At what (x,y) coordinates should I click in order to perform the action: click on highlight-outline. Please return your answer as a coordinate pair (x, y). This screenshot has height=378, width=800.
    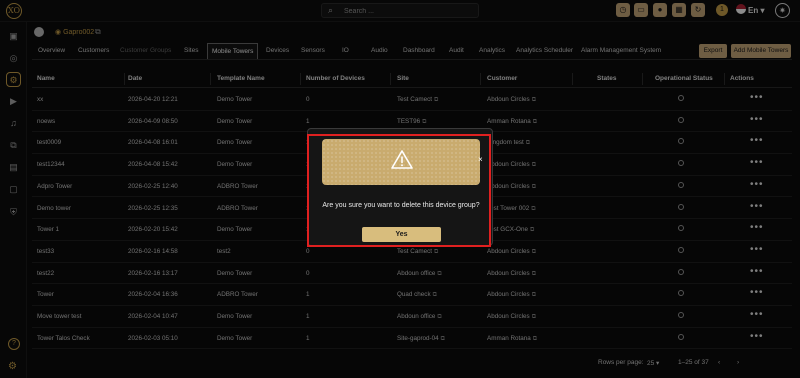
    Looking at the image, I should click on (399, 190).